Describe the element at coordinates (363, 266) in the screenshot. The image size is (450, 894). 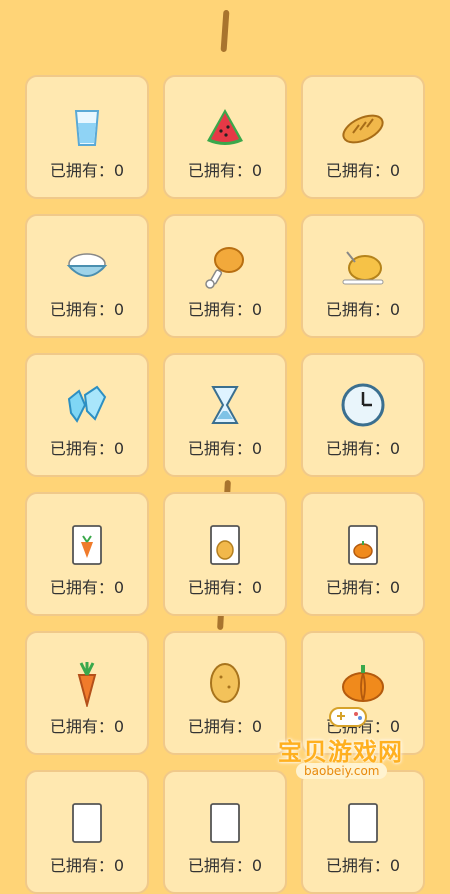
I see `roast-chicken-icon` at that location.